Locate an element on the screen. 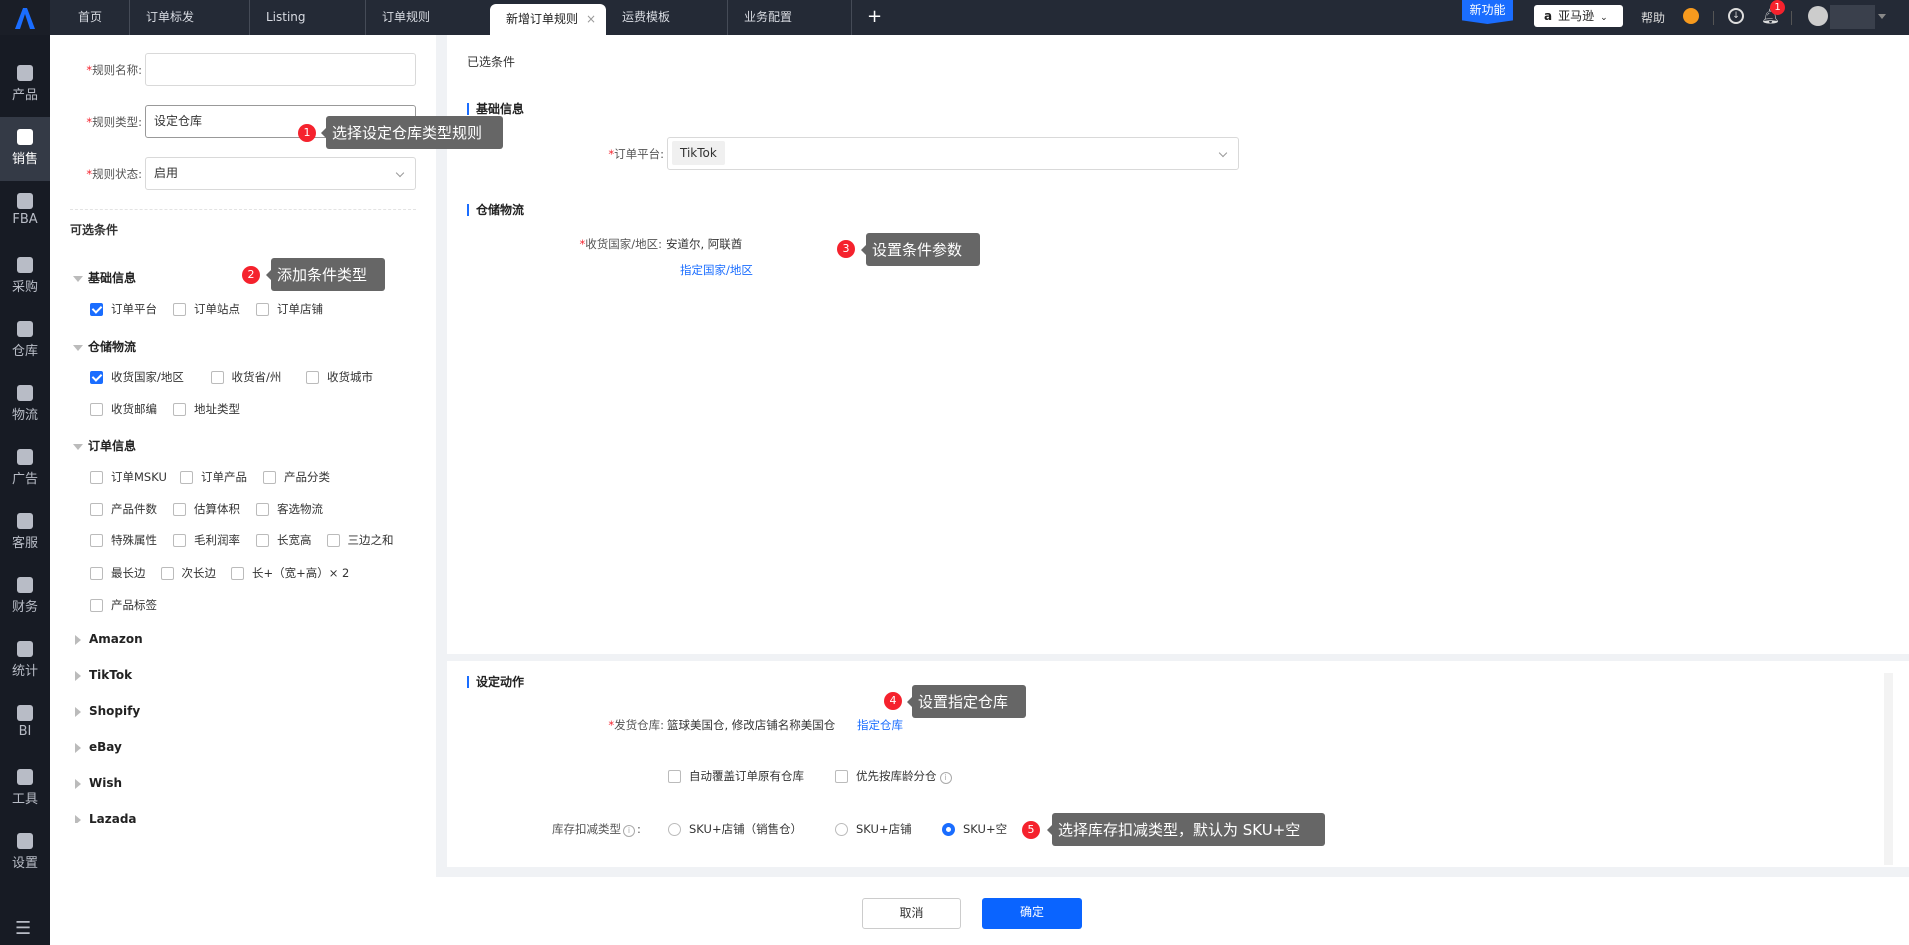 The width and height of the screenshot is (1909, 945). condition-checkbox: 长+（宽+高）× 2 is located at coordinates (290, 573).